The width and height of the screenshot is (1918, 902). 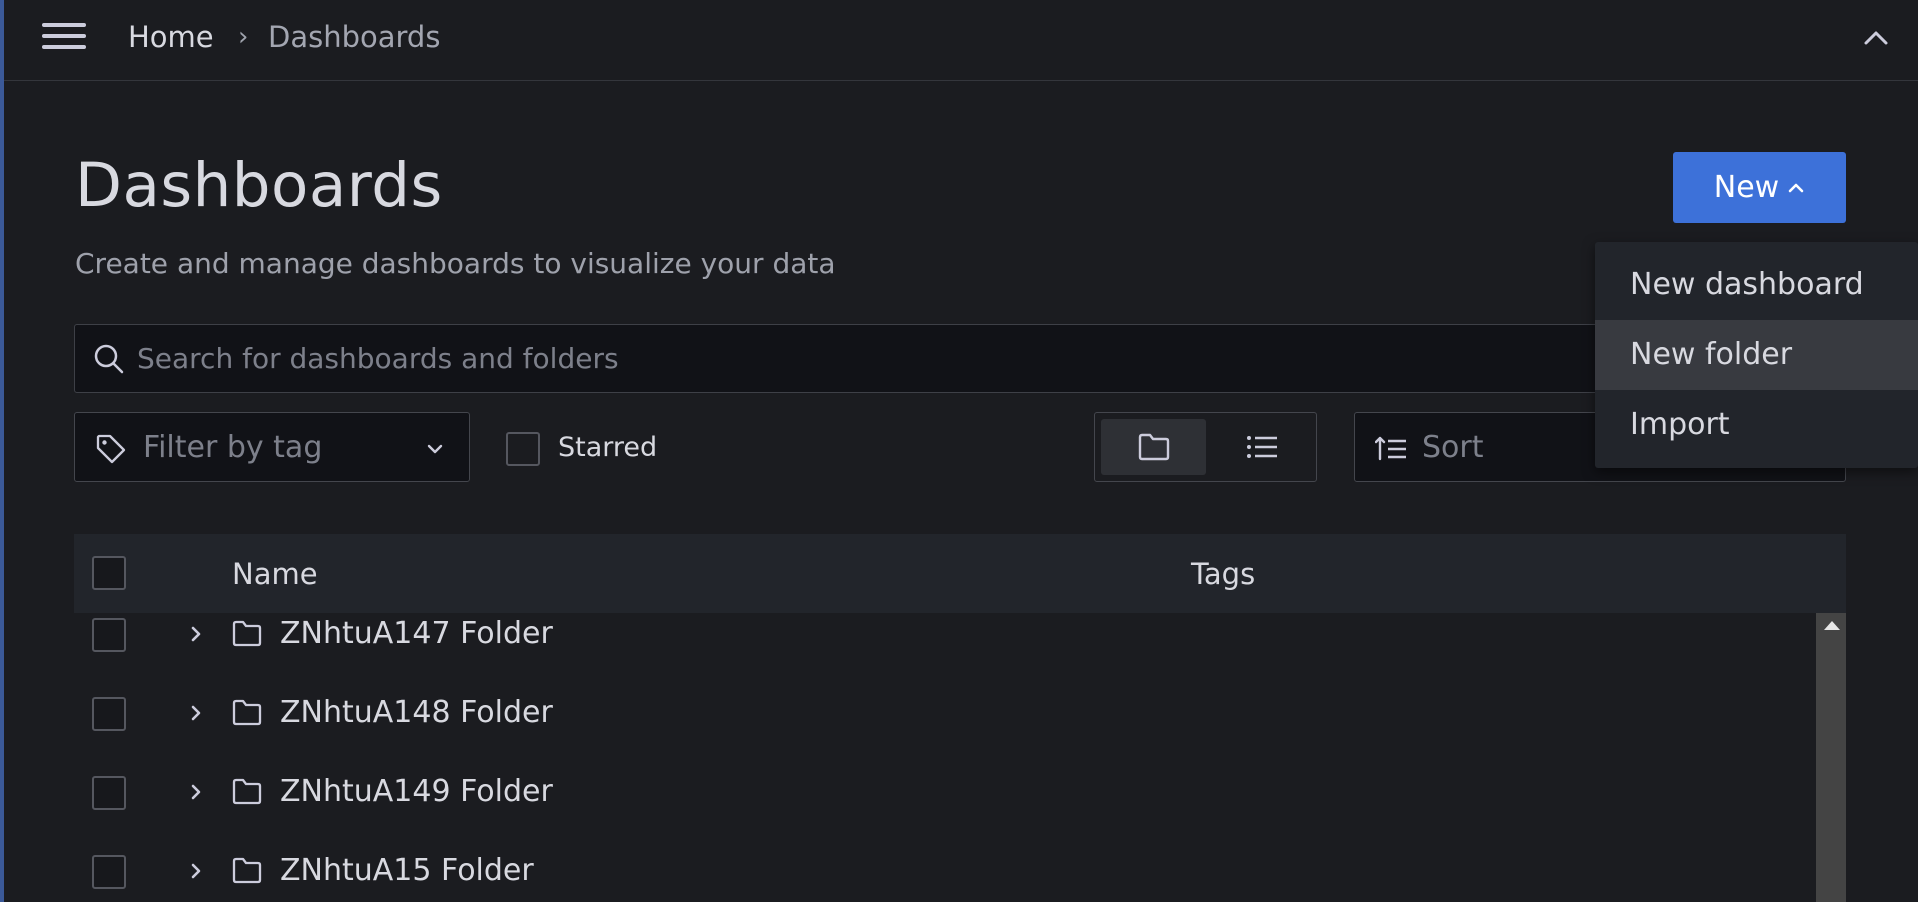 I want to click on list-view-button, so click(x=1262, y=447).